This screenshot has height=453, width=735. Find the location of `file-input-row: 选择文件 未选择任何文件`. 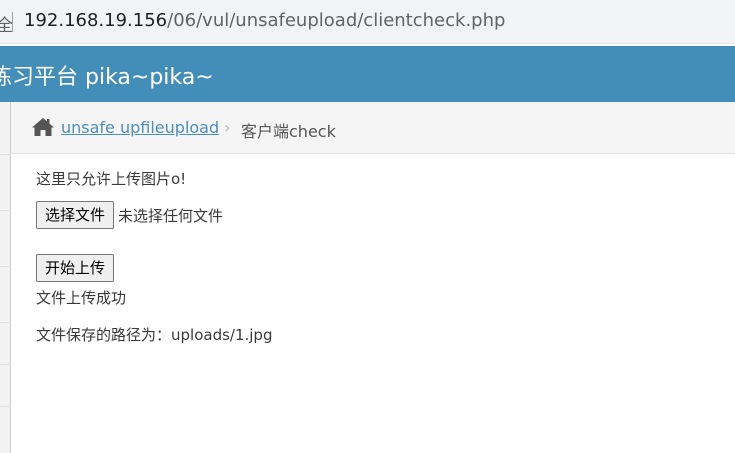

file-input-row: 选择文件 未选择任何文件 is located at coordinates (129, 215).